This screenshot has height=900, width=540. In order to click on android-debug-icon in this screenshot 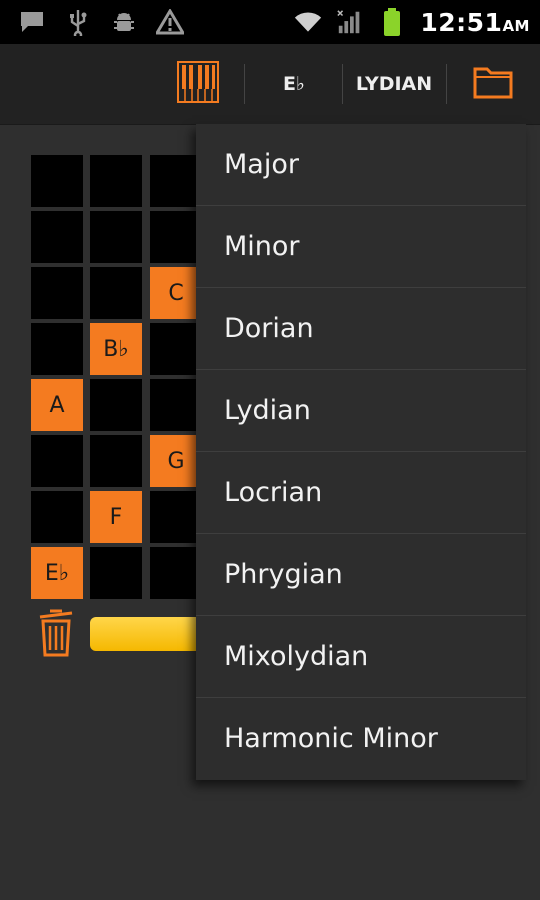, I will do `click(124, 22)`.